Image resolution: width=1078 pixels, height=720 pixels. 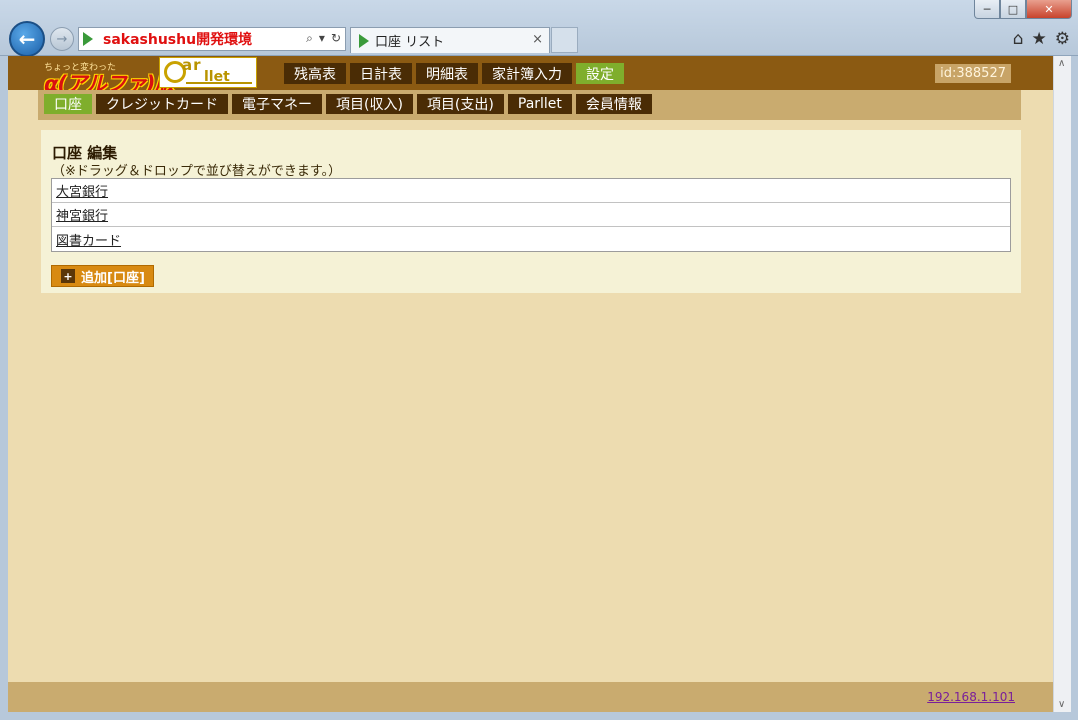 What do you see at coordinates (381, 73) in the screenshot?
I see `nav-daily: 日計表` at bounding box center [381, 73].